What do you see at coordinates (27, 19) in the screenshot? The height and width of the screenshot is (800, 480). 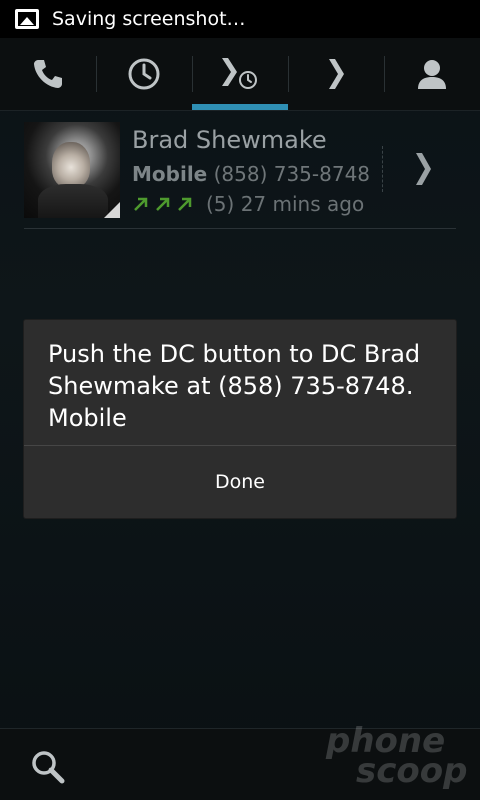 I see `image-icon` at bounding box center [27, 19].